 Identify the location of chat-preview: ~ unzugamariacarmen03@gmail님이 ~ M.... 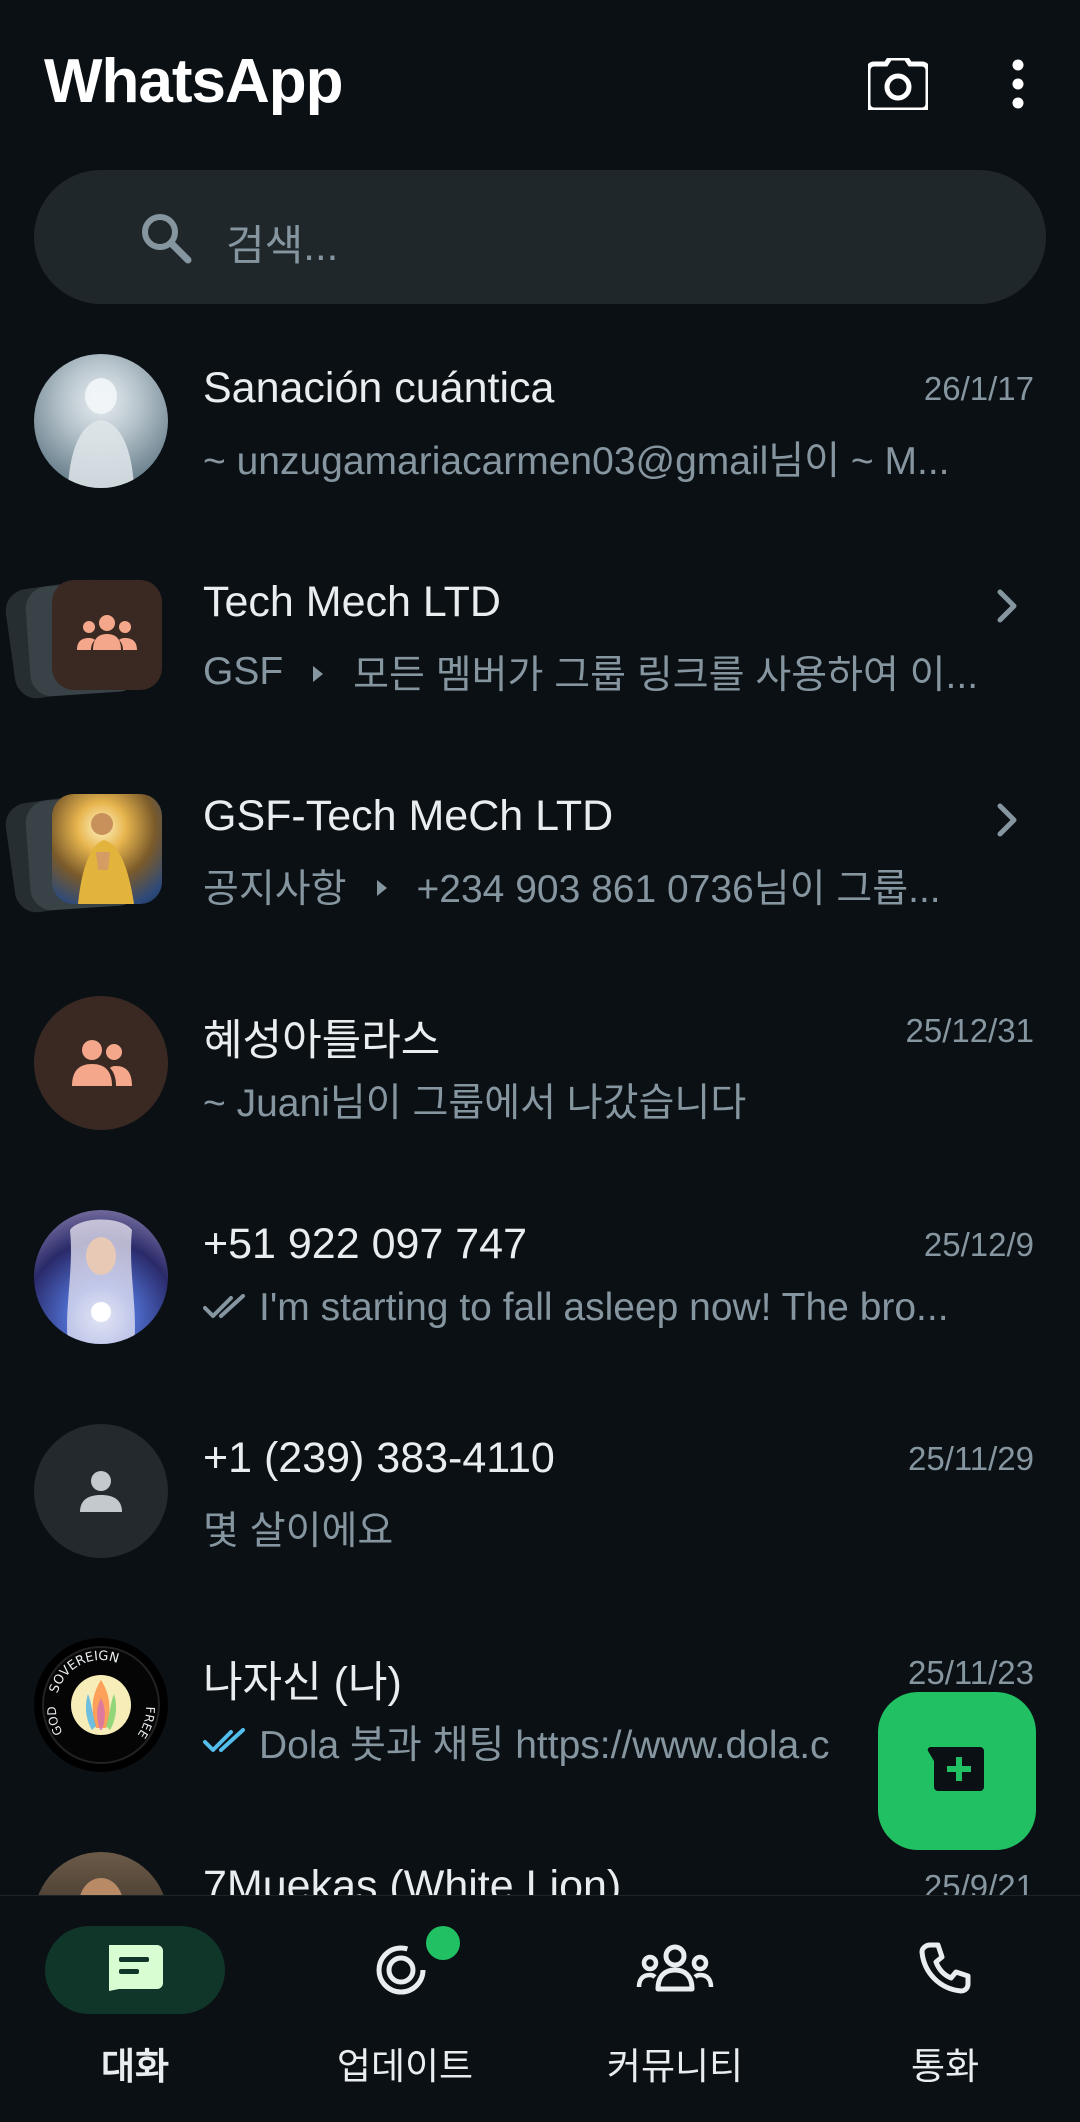
(603, 458).